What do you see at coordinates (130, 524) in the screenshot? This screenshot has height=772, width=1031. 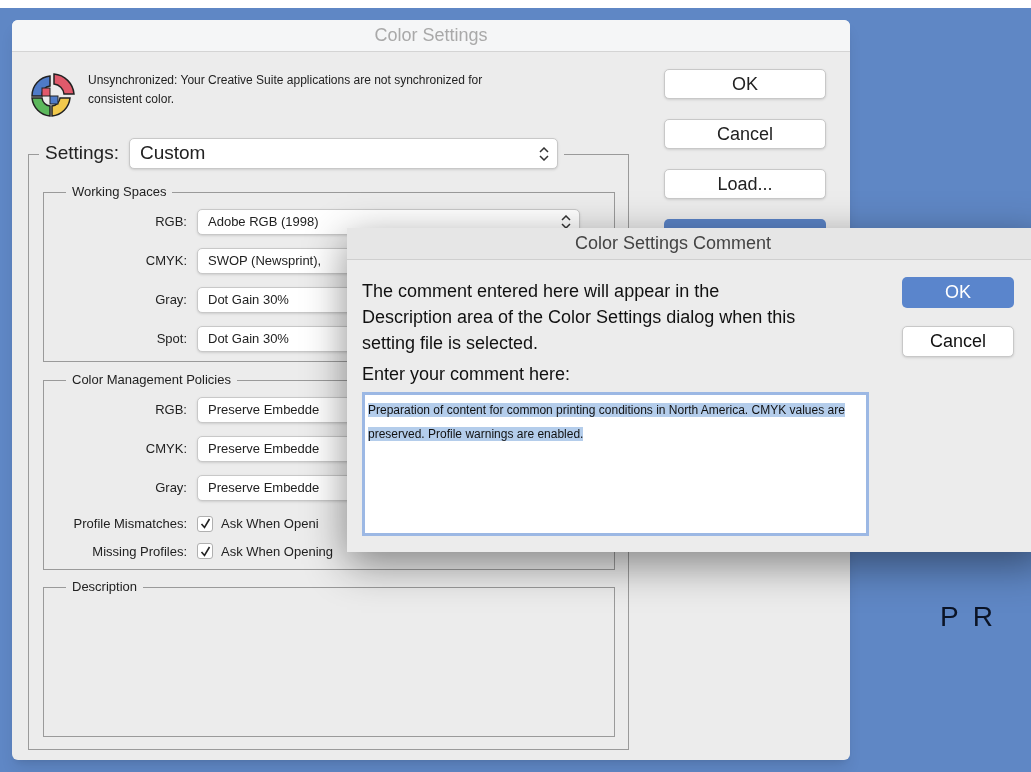 I see `field-label: Profile Mismatches:` at bounding box center [130, 524].